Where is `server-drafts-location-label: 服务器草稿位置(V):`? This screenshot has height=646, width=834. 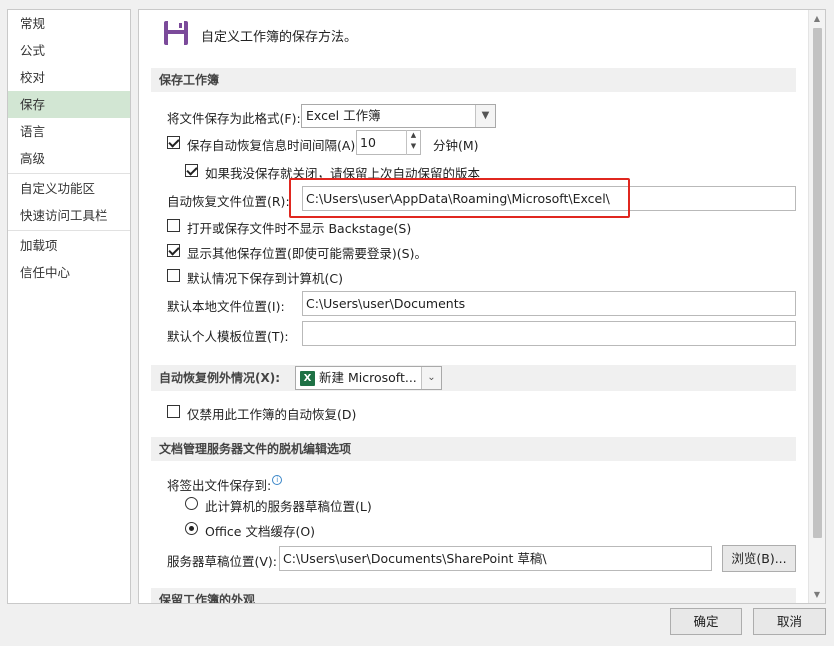 server-drafts-location-label: 服务器草稿位置(V): is located at coordinates (222, 561).